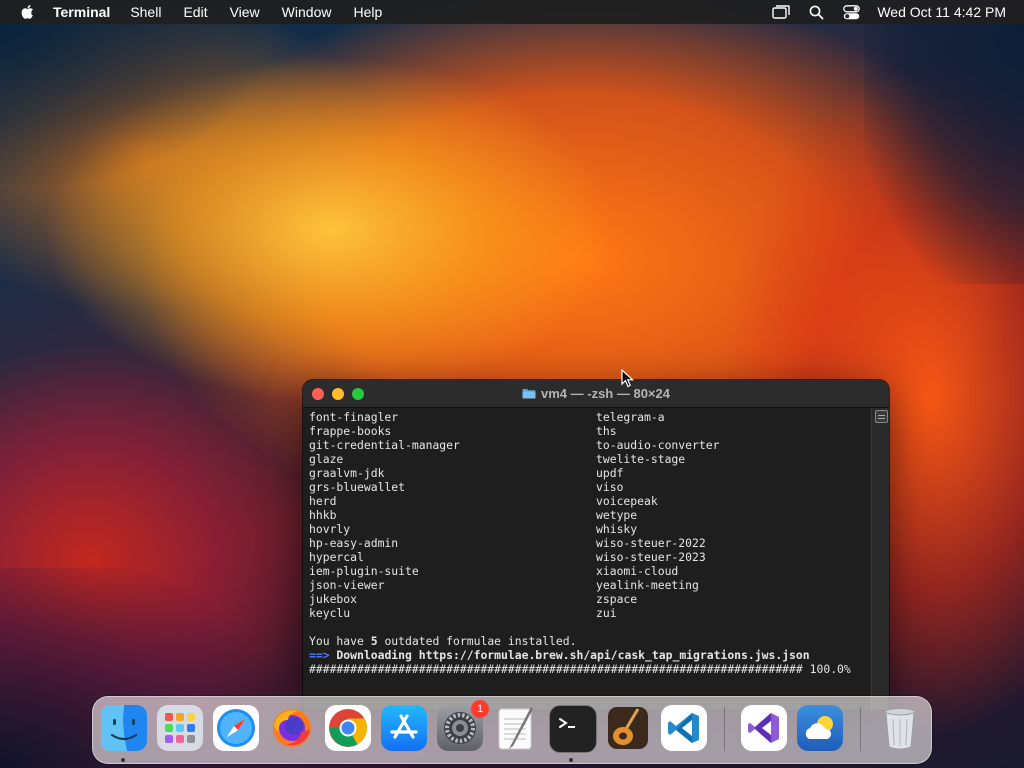 The width and height of the screenshot is (1024, 768). What do you see at coordinates (319, 655) in the screenshot?
I see `download-arrow: ==>` at bounding box center [319, 655].